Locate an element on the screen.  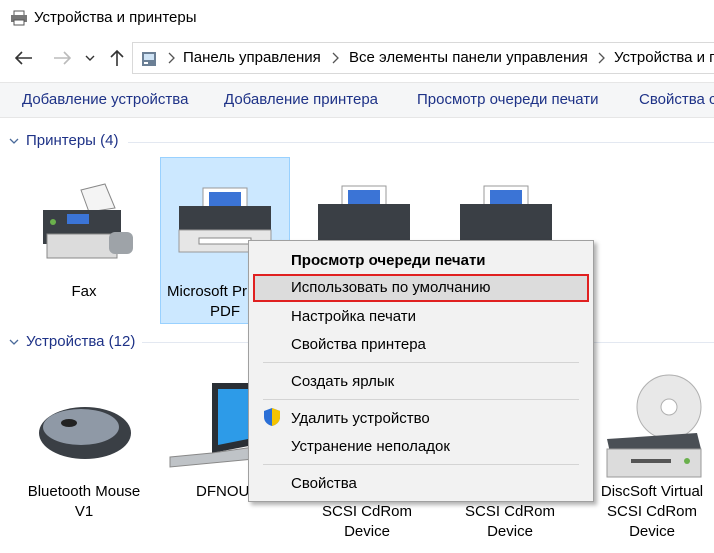
group-header-printers: Принтеры (4) is located at coordinates (63, 140).